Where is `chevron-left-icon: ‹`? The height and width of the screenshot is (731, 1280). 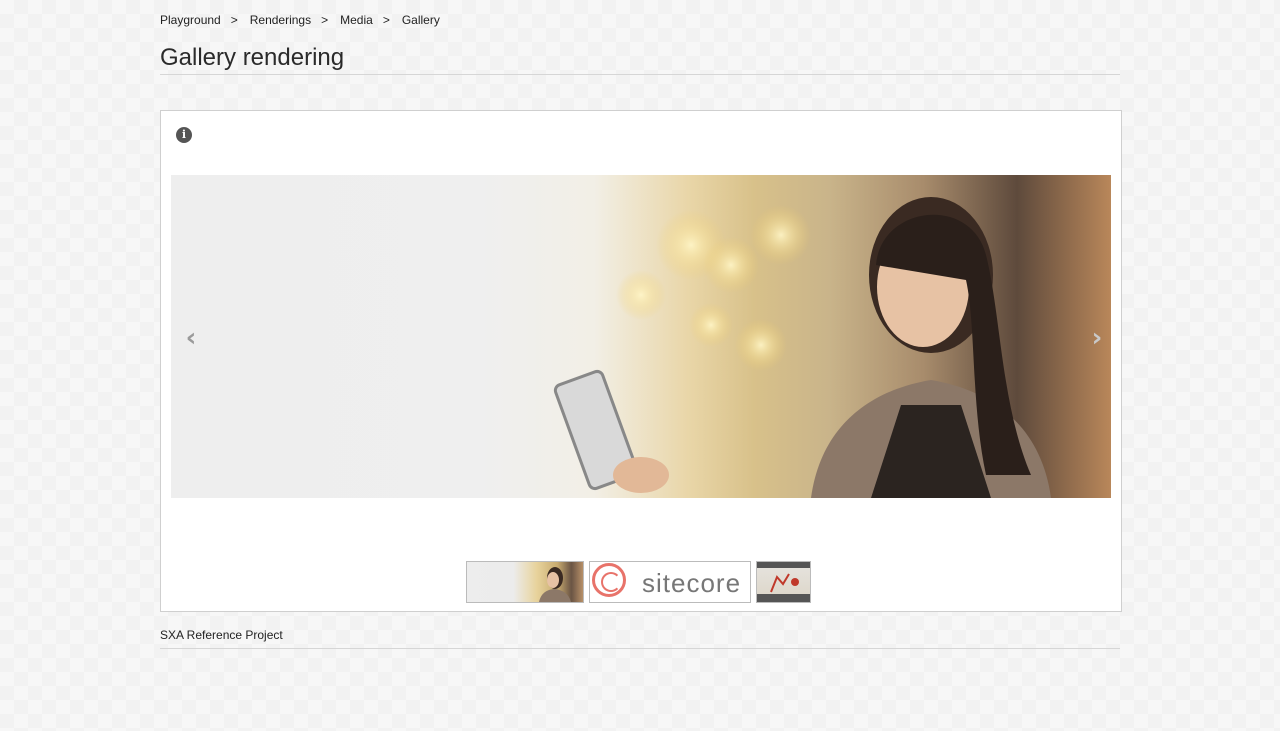
chevron-left-icon: ‹ is located at coordinates (191, 338).